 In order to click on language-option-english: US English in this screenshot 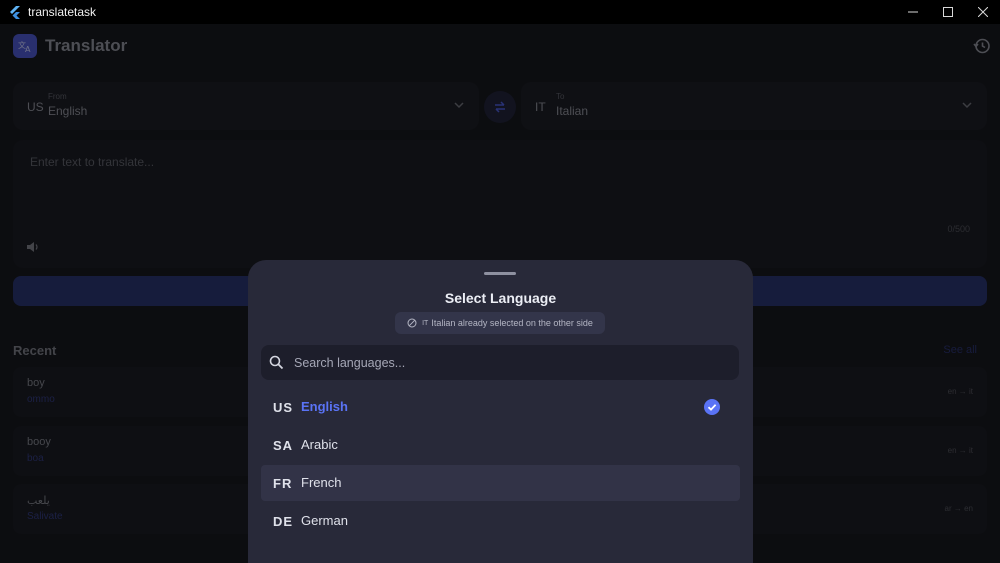, I will do `click(500, 407)`.